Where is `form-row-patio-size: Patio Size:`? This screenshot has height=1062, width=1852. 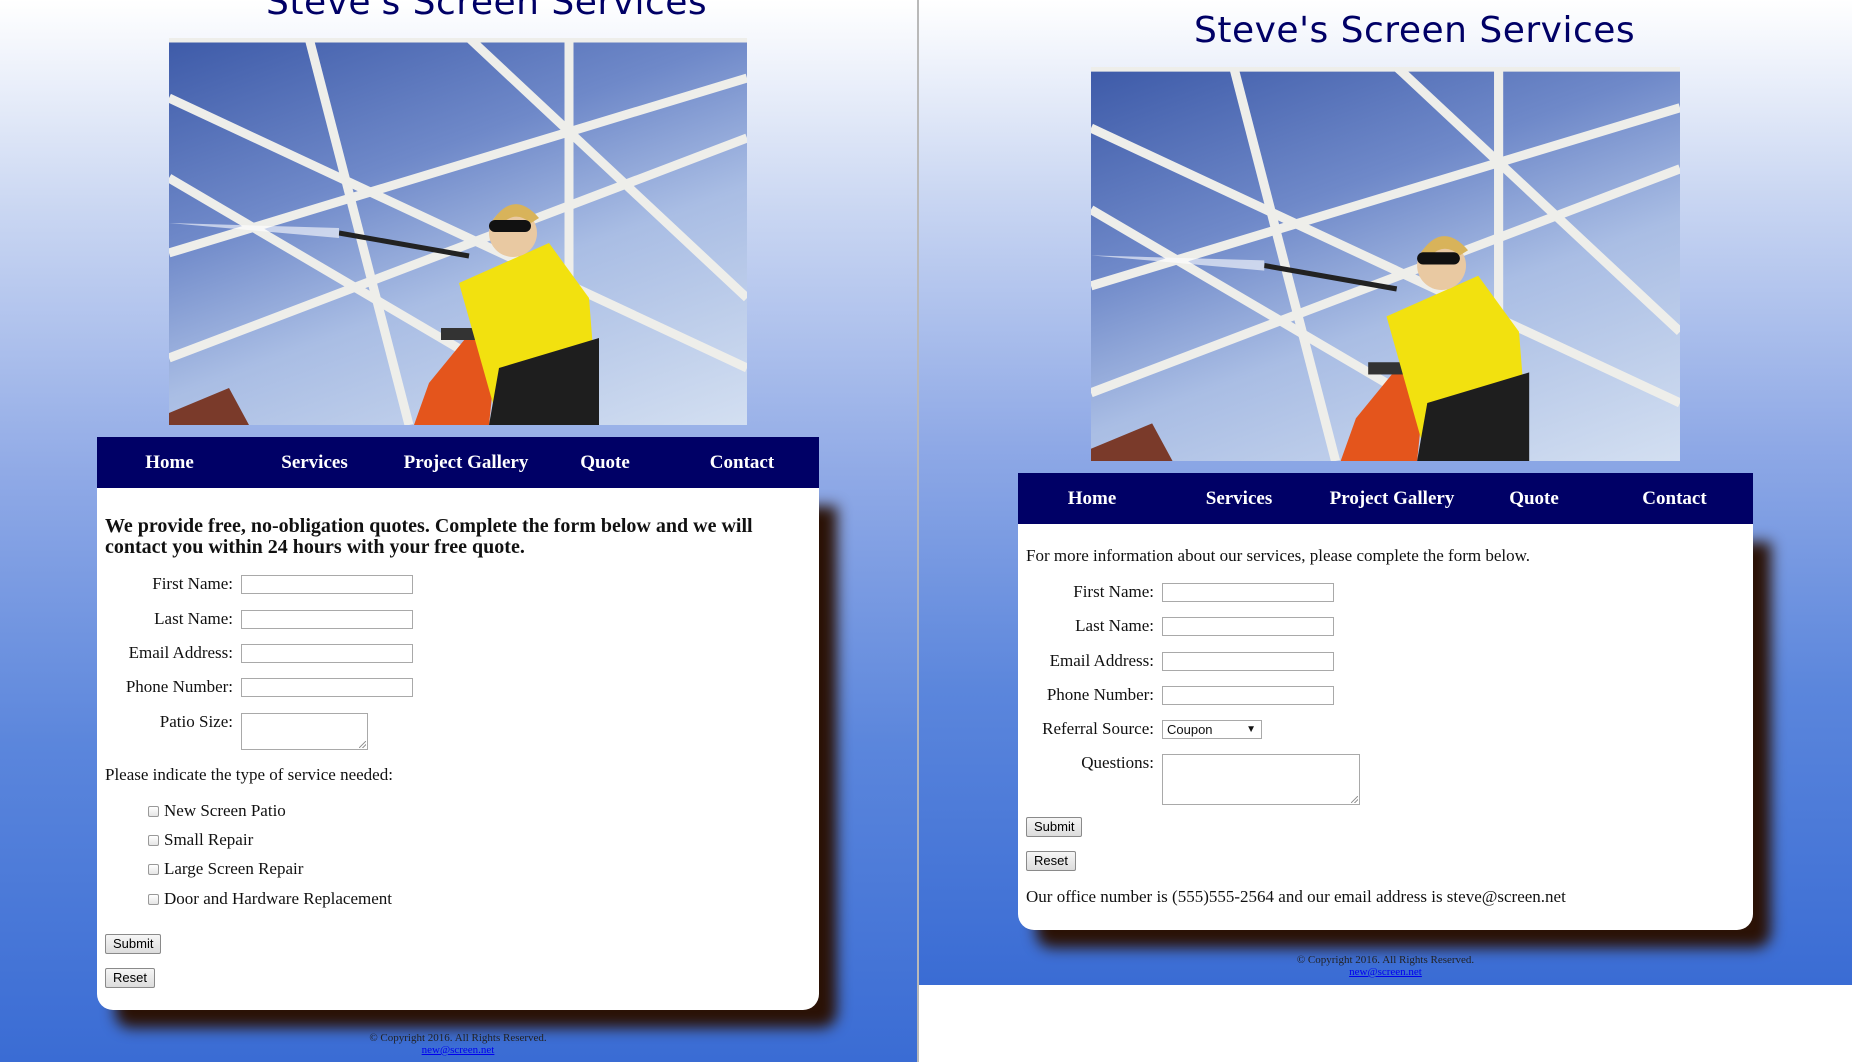 form-row-patio-size: Patio Size: is located at coordinates (232, 730).